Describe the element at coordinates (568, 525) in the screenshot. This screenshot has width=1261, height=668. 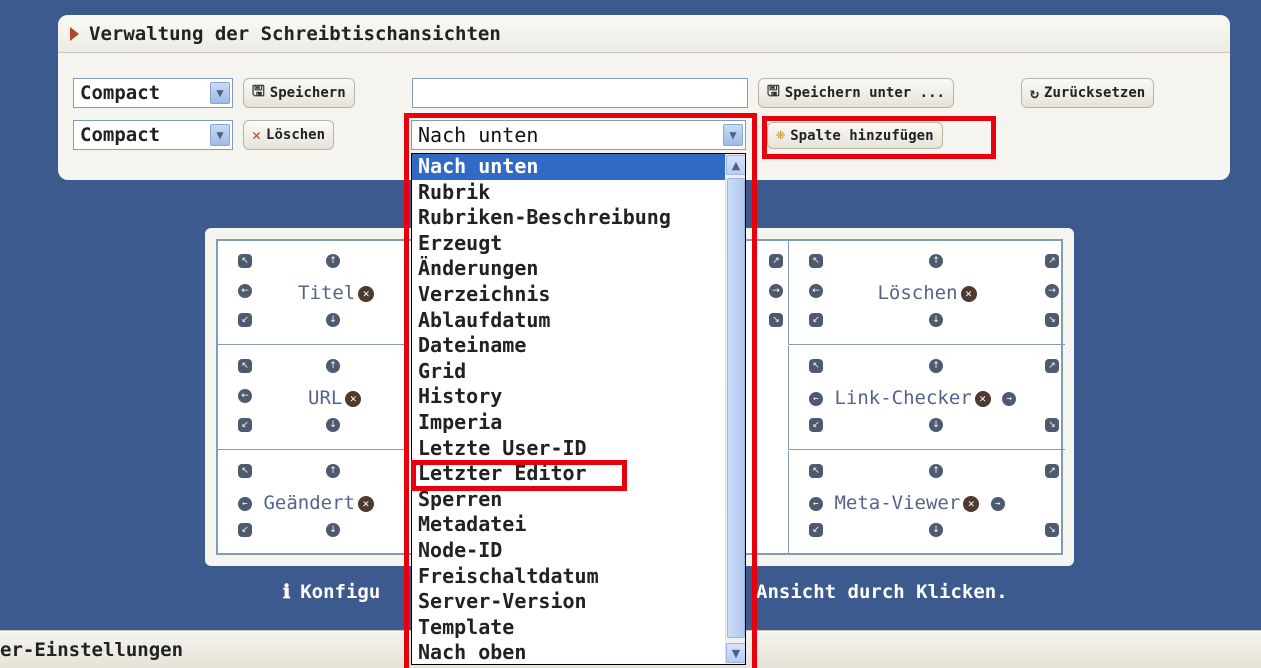
I see `dropdown-option: Metadatei` at that location.